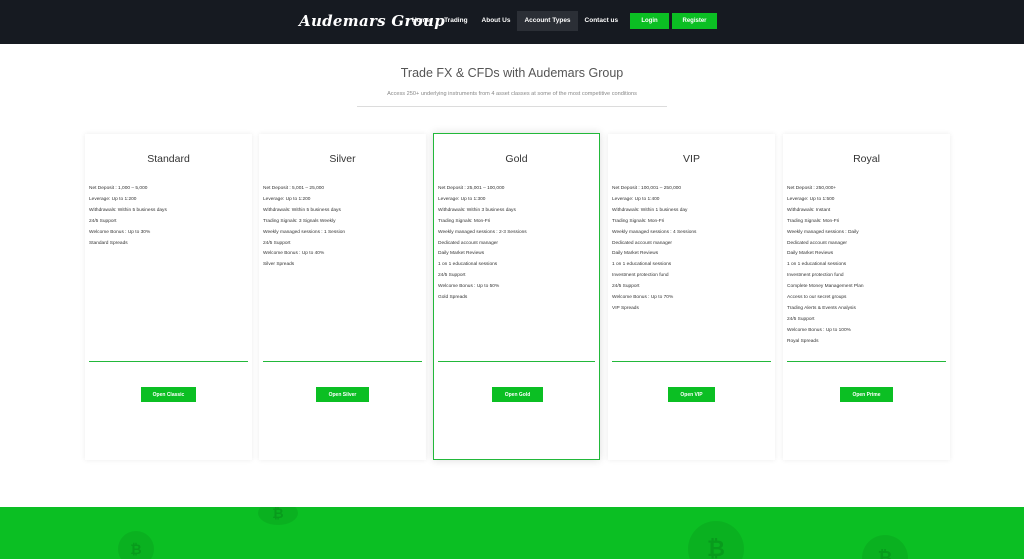  What do you see at coordinates (517, 394) in the screenshot?
I see `open-gold-button: Open Gold` at bounding box center [517, 394].